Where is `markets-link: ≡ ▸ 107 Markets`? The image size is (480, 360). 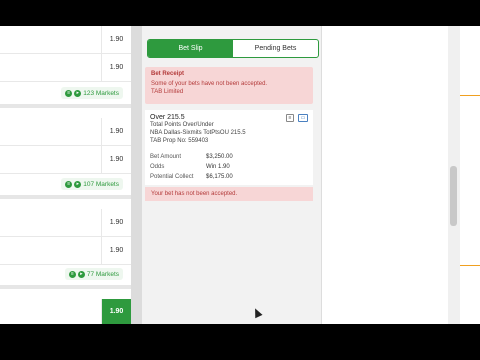
markets-link: ≡ ▸ 107 Markets is located at coordinates (92, 184).